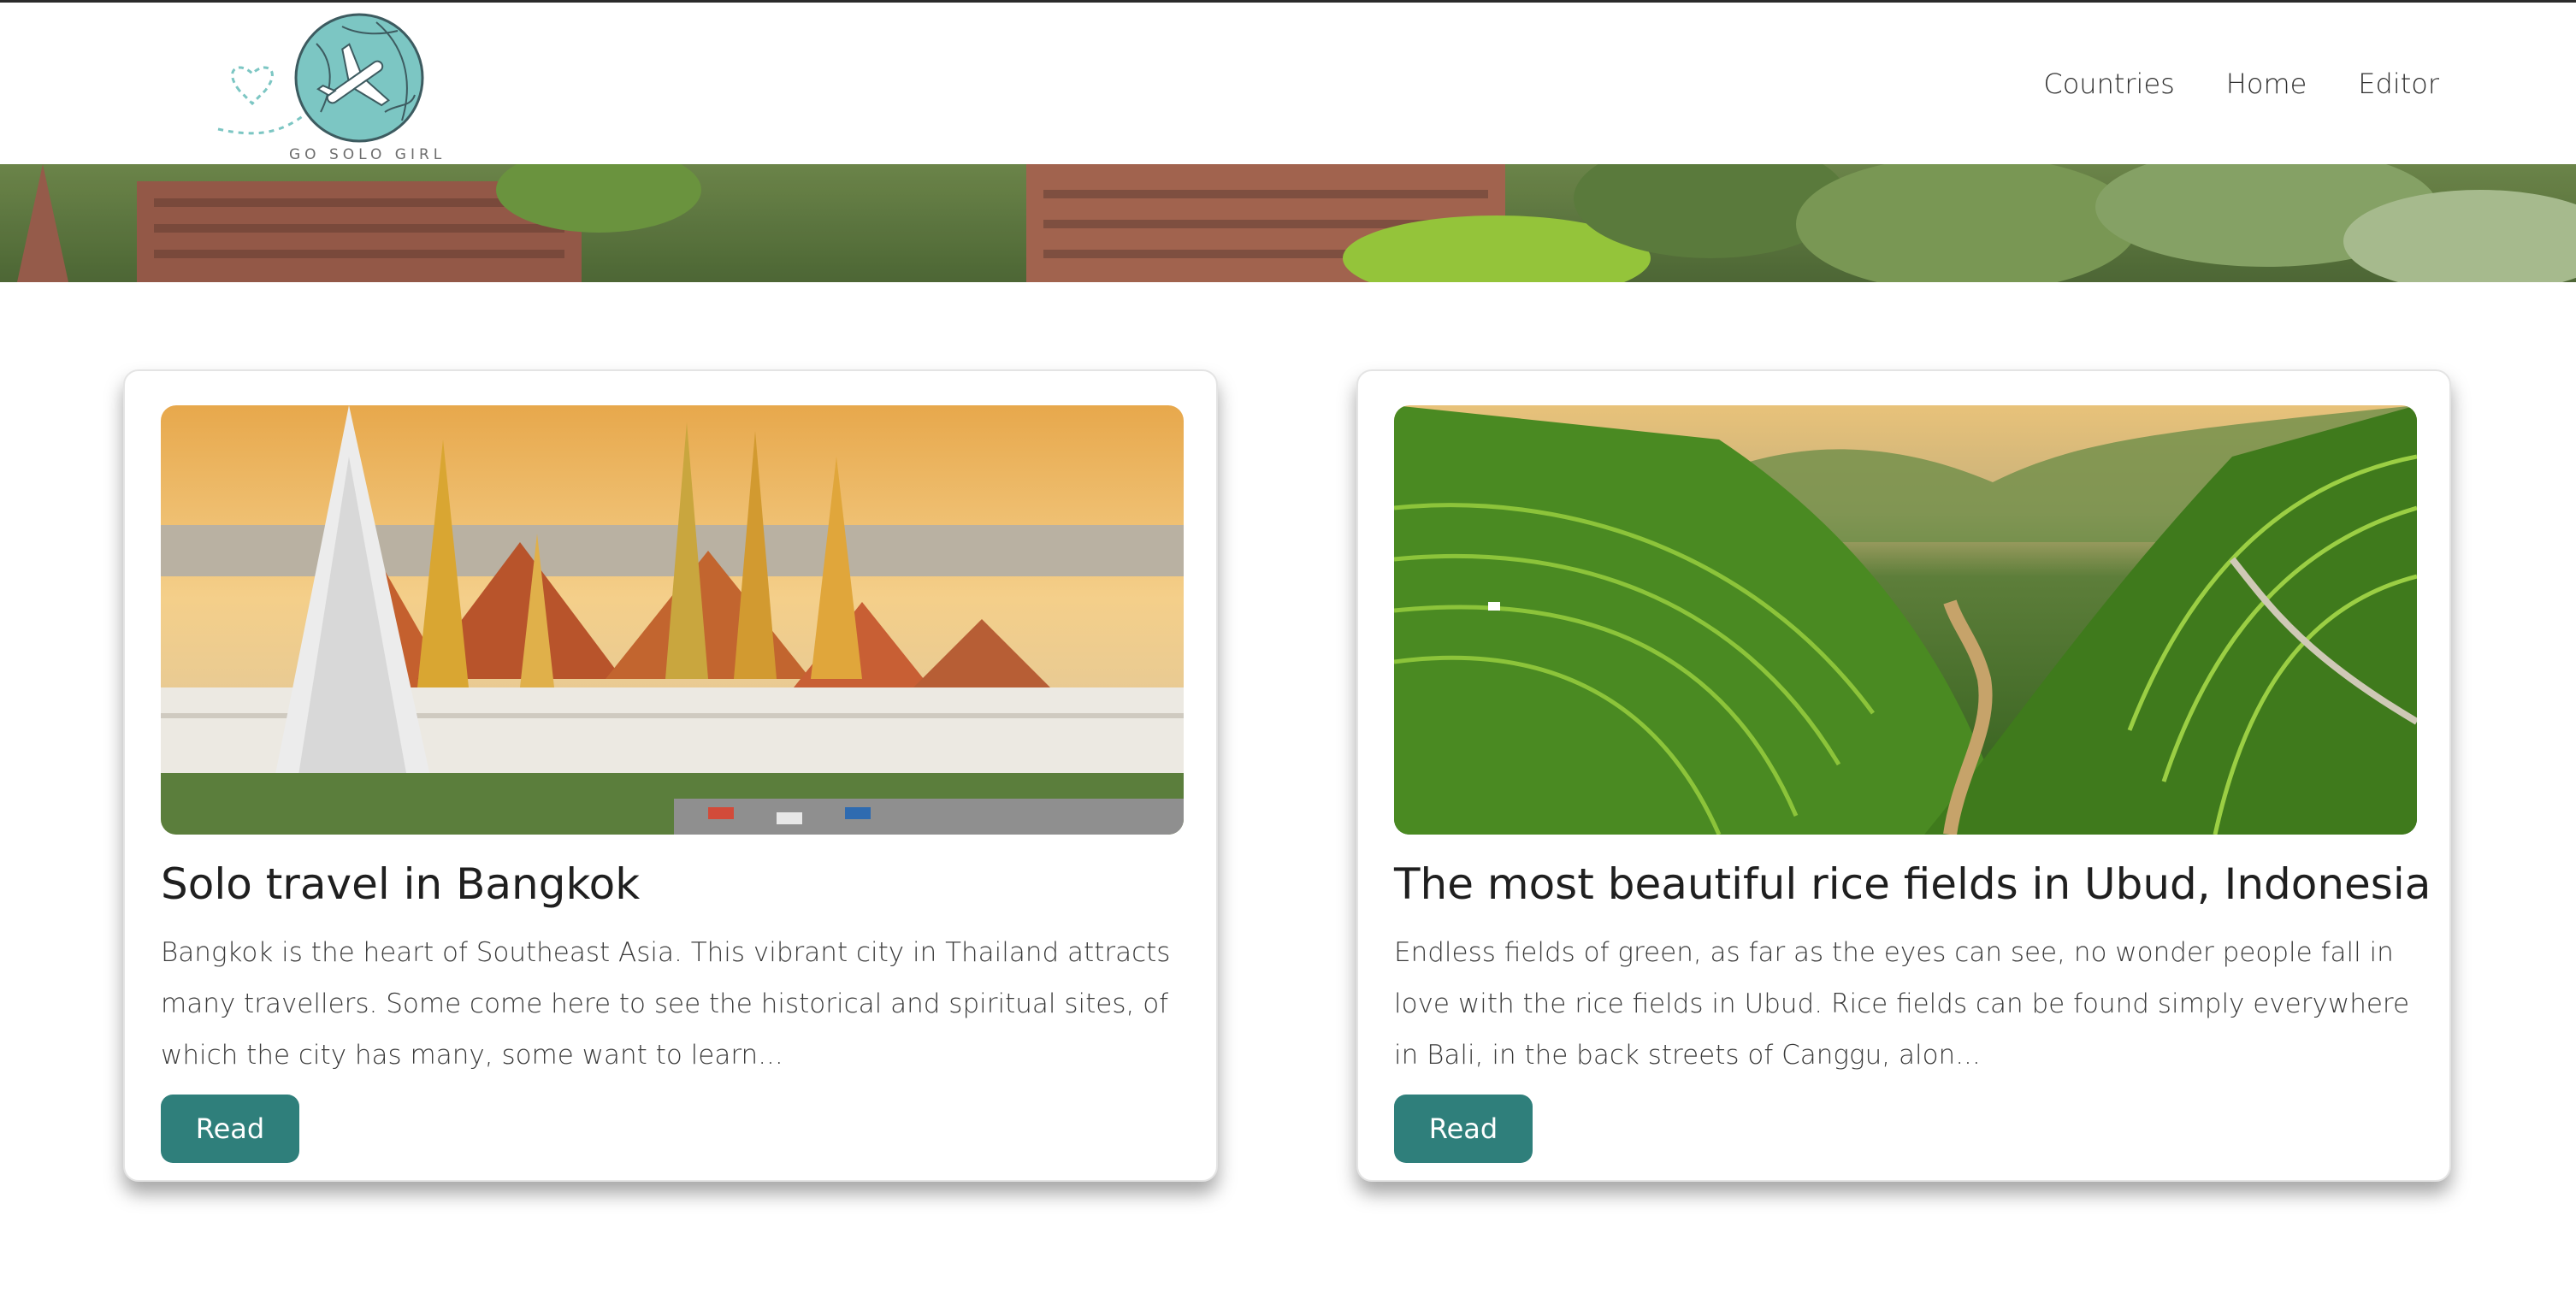 The image size is (2576, 1310). What do you see at coordinates (672, 620) in the screenshot?
I see `post-image-bangkok` at bounding box center [672, 620].